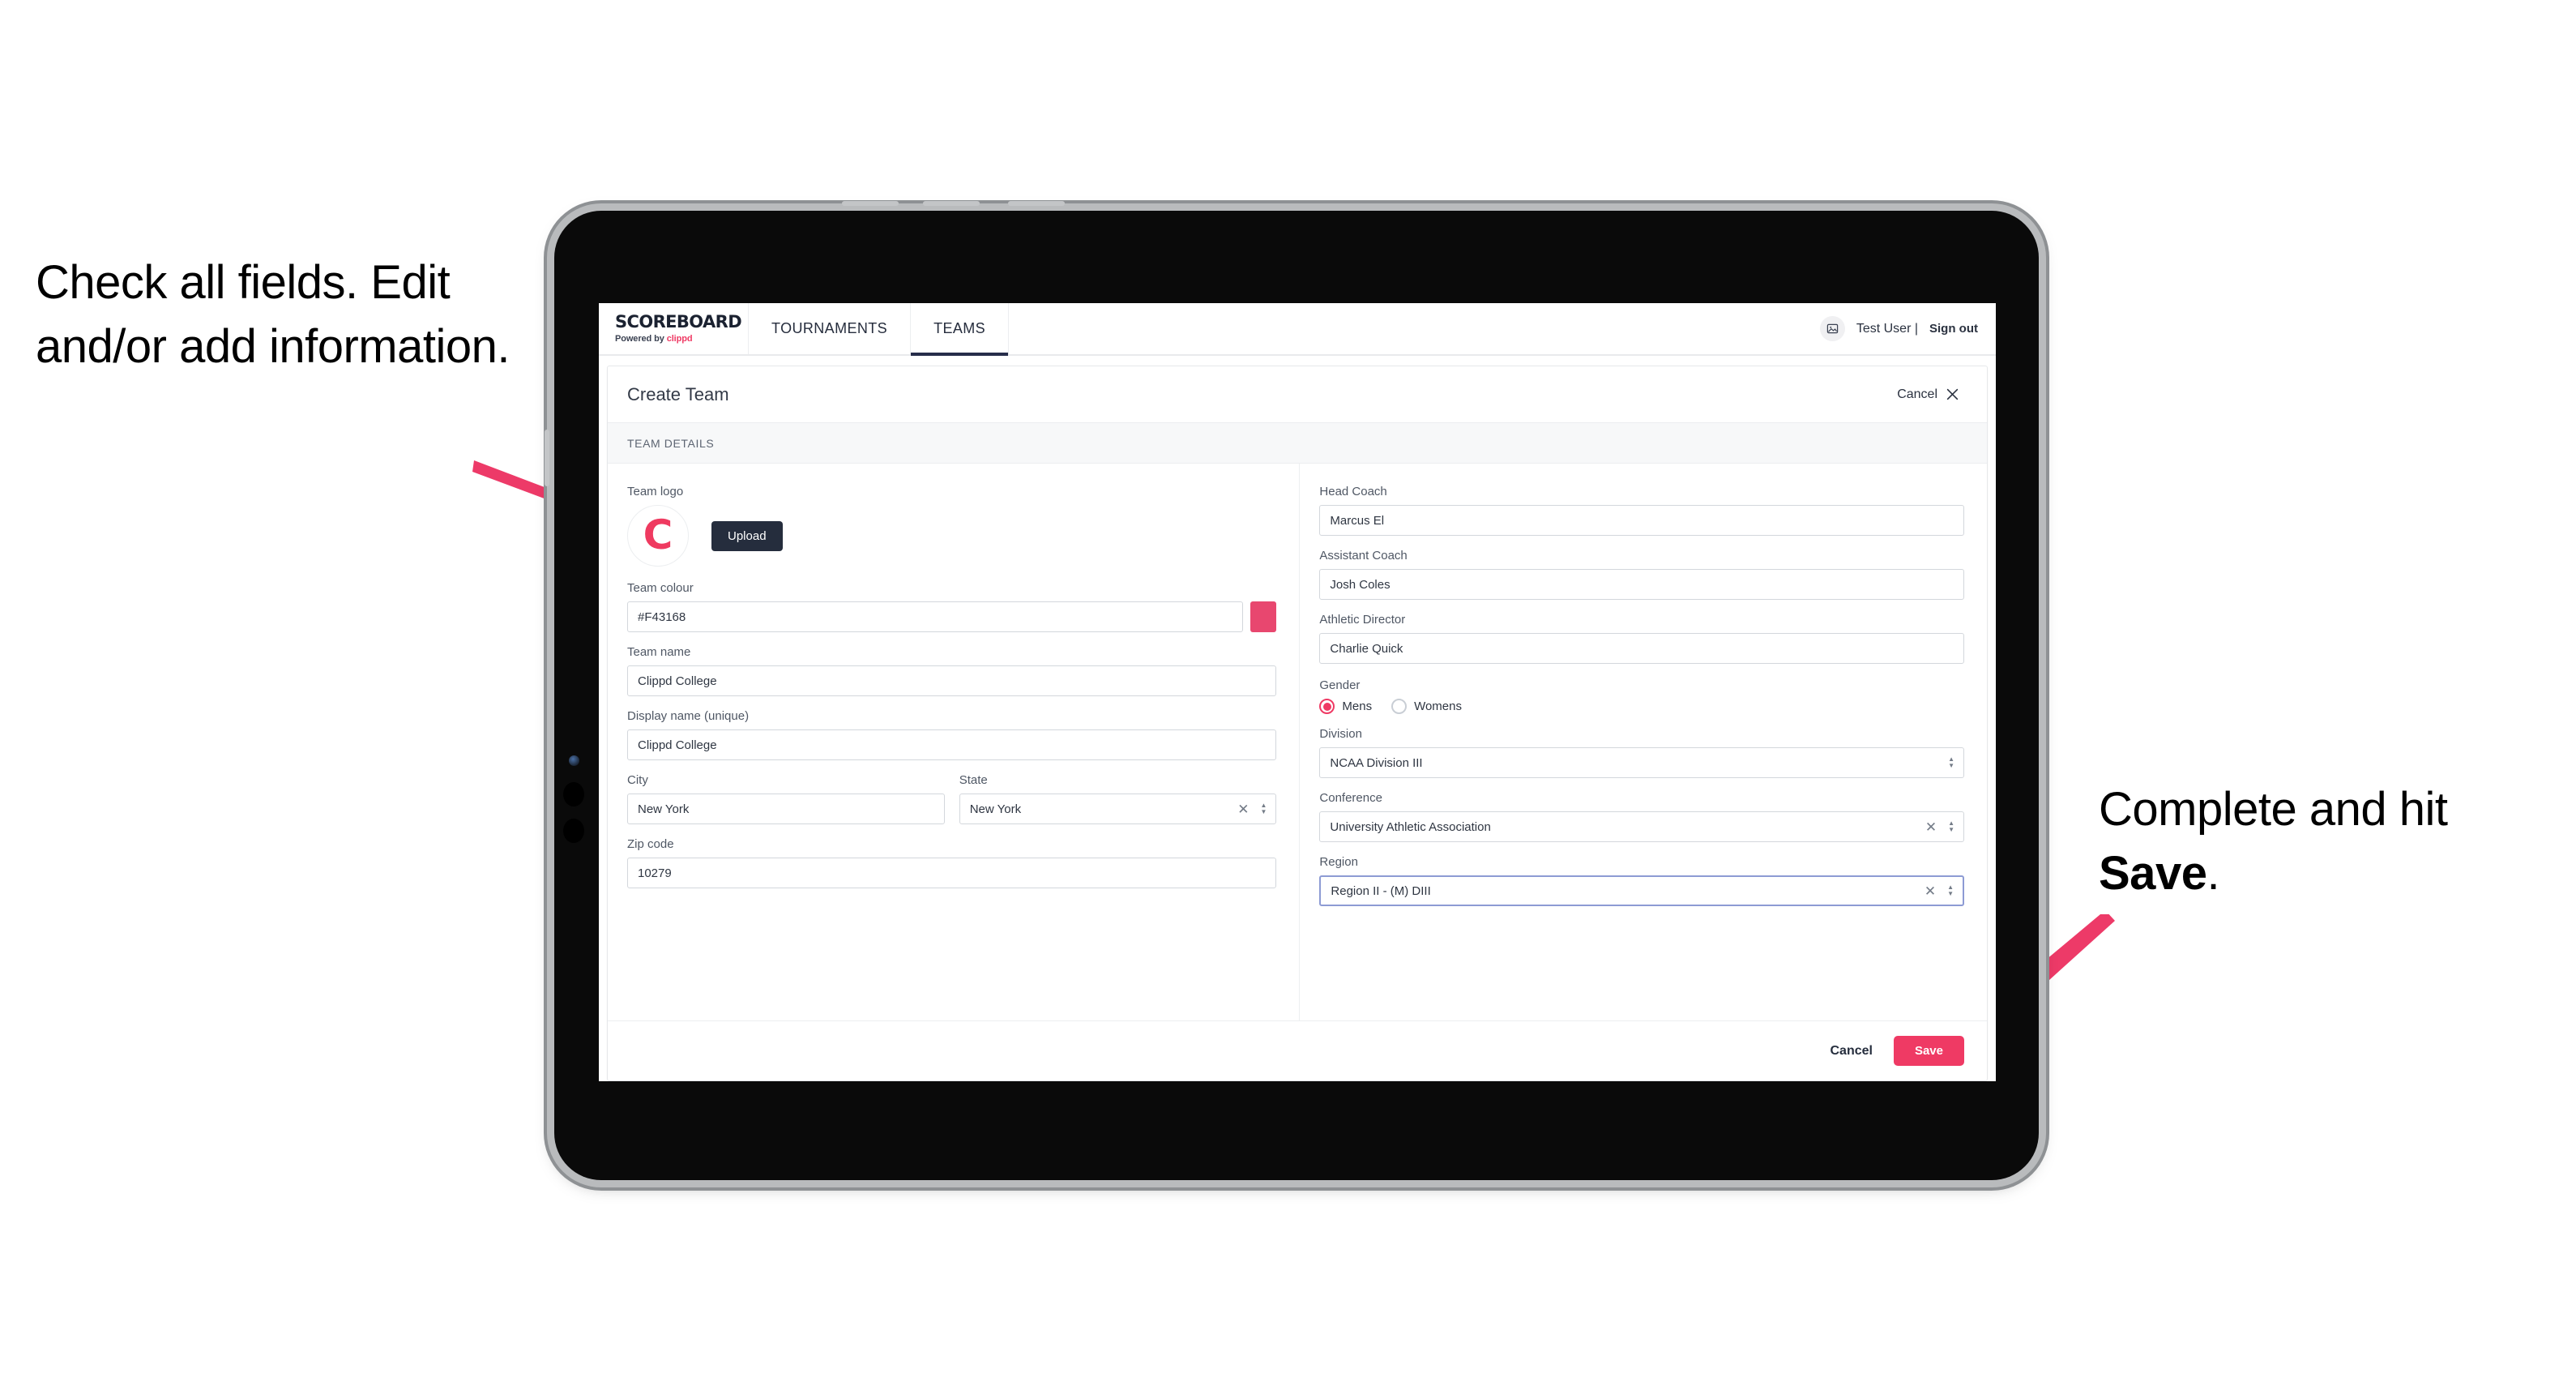 The image size is (2576, 1386). I want to click on image-icon, so click(1832, 328).